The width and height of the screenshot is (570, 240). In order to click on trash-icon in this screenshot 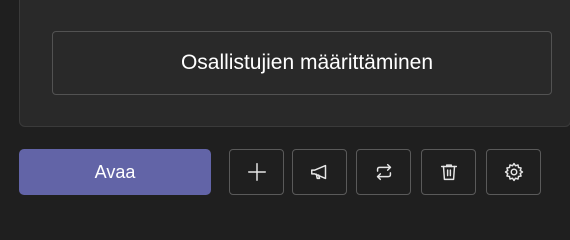, I will do `click(448, 172)`.